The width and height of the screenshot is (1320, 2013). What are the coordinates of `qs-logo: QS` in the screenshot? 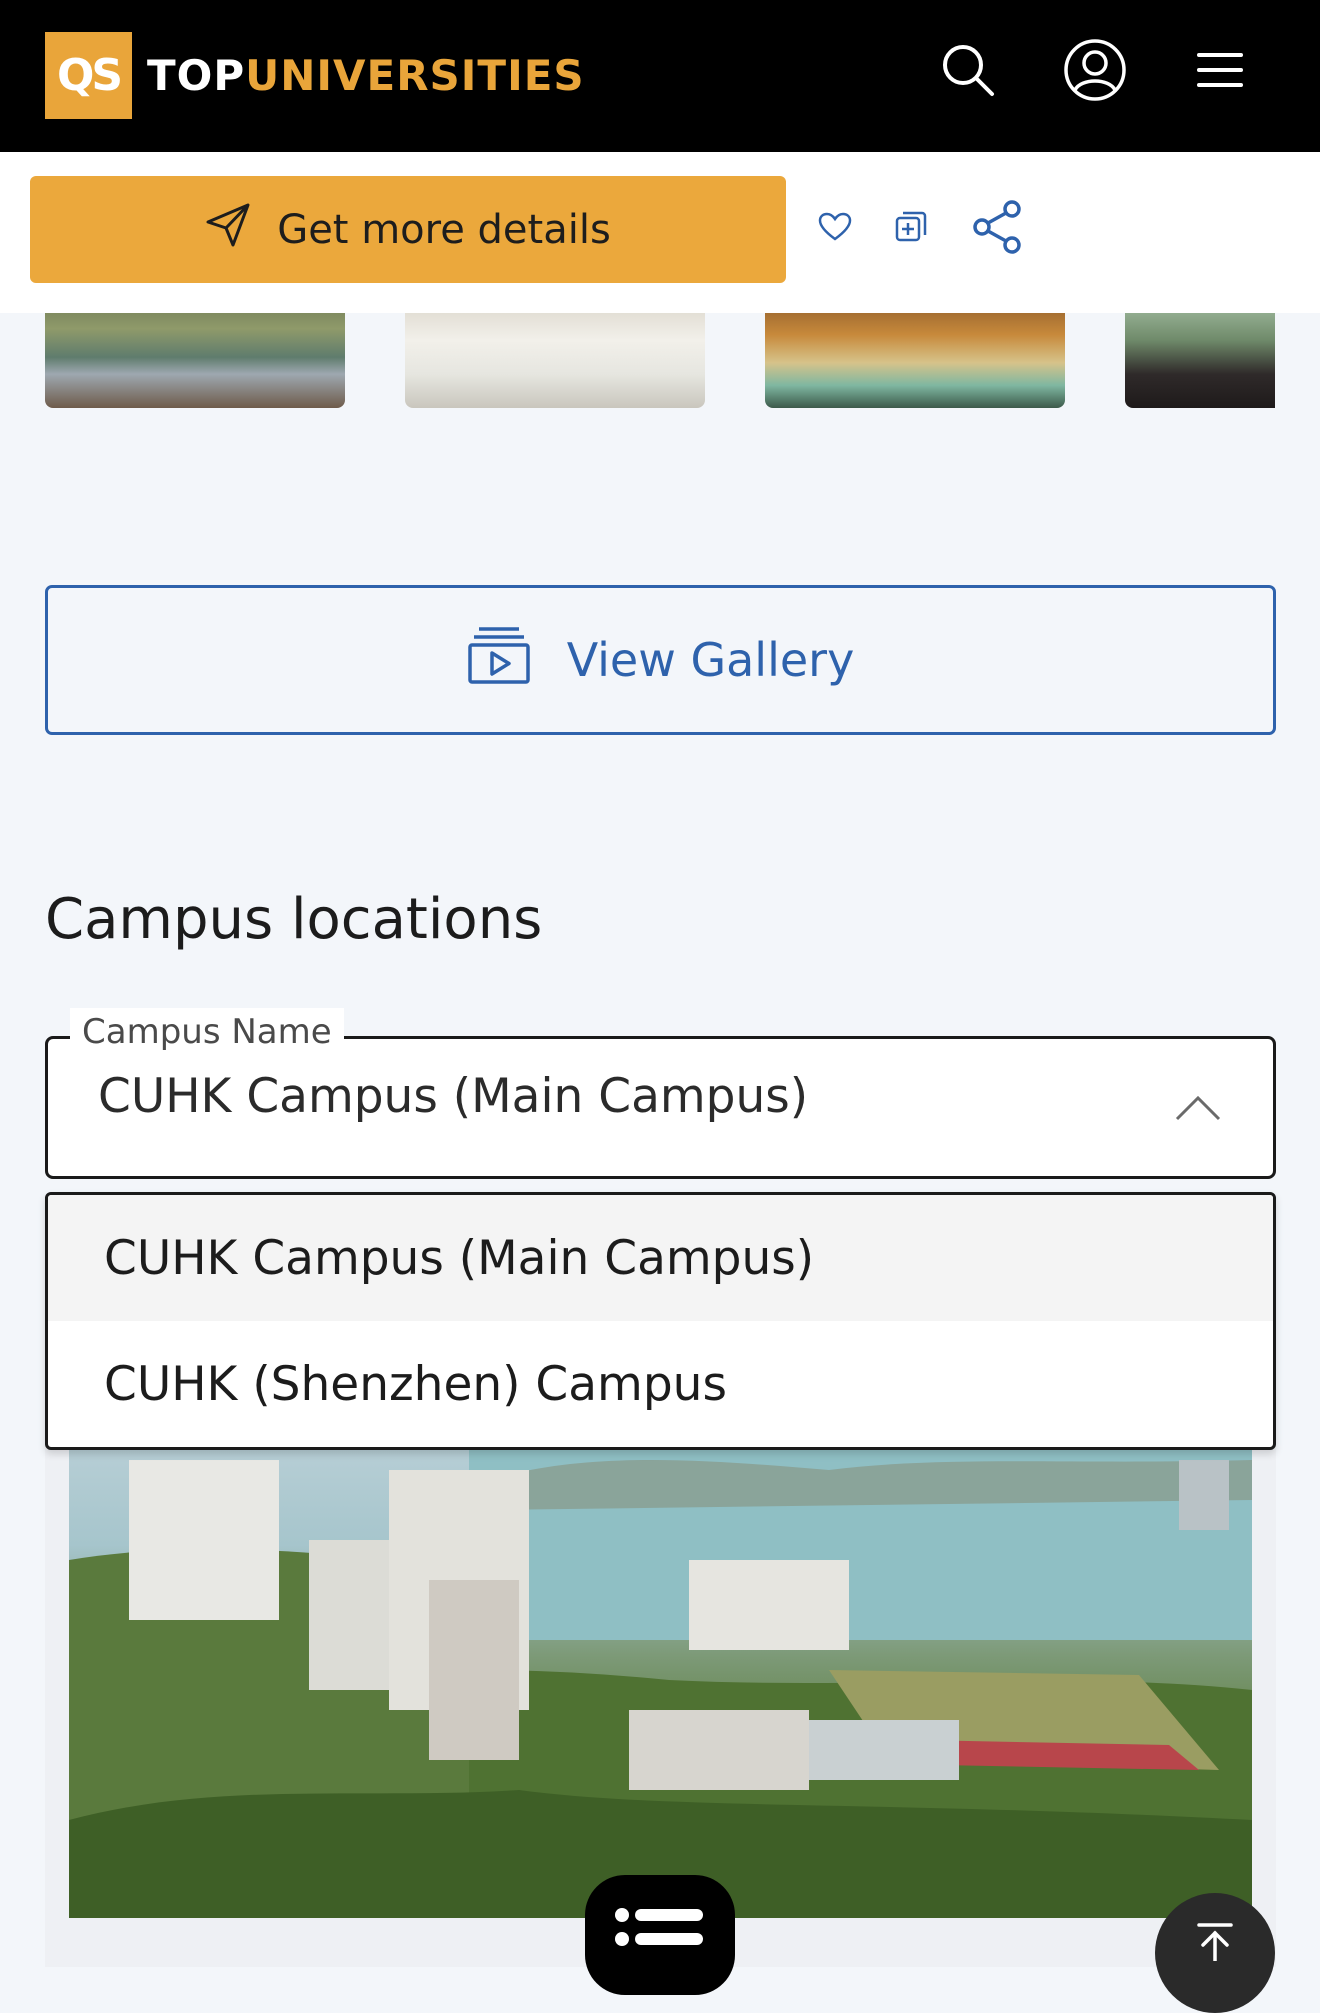 It's located at (88, 75).